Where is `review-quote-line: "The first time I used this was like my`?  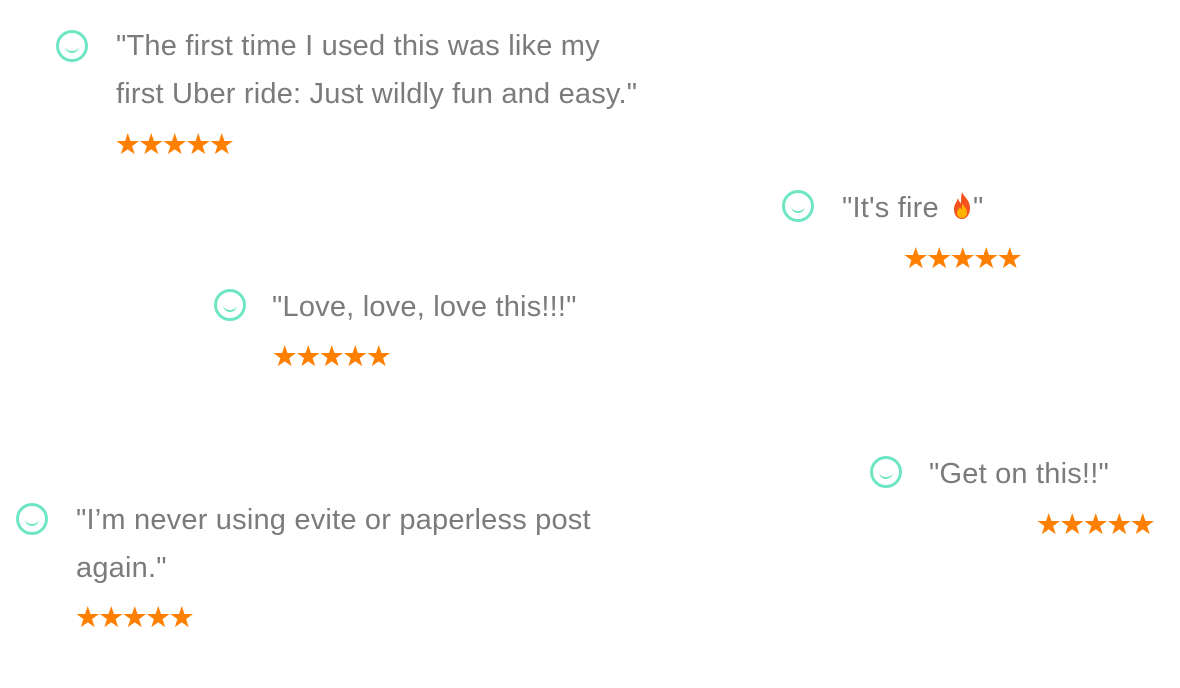 review-quote-line: "The first time I used this was like my is located at coordinates (358, 46).